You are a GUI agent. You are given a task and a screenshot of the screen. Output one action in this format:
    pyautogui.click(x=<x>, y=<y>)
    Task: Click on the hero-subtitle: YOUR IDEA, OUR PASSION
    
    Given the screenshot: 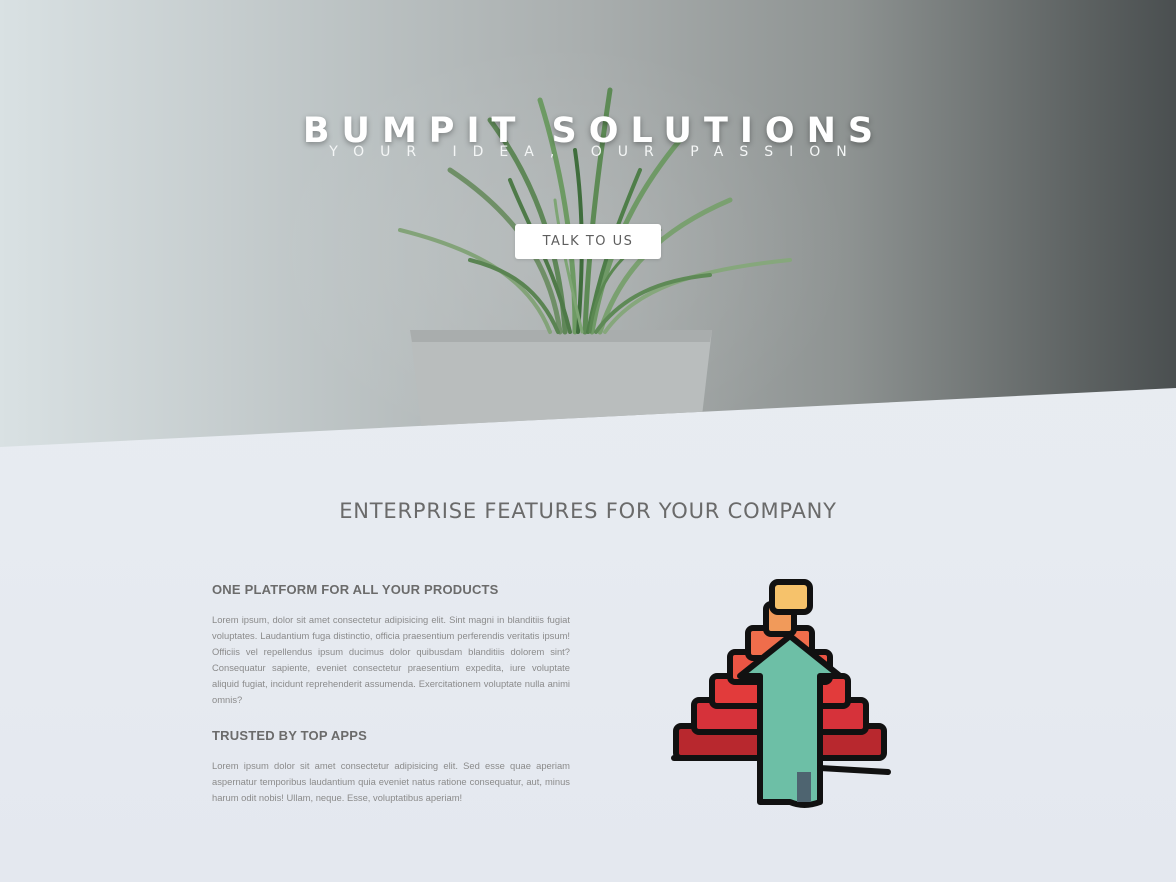 What is the action you would take?
    pyautogui.click(x=596, y=152)
    